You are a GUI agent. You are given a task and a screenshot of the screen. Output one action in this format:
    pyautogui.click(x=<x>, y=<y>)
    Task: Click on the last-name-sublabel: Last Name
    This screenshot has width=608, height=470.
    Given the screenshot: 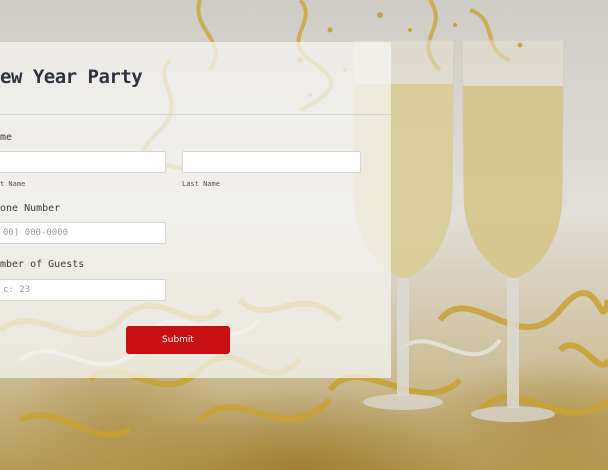 What is the action you would take?
    pyautogui.click(x=201, y=184)
    